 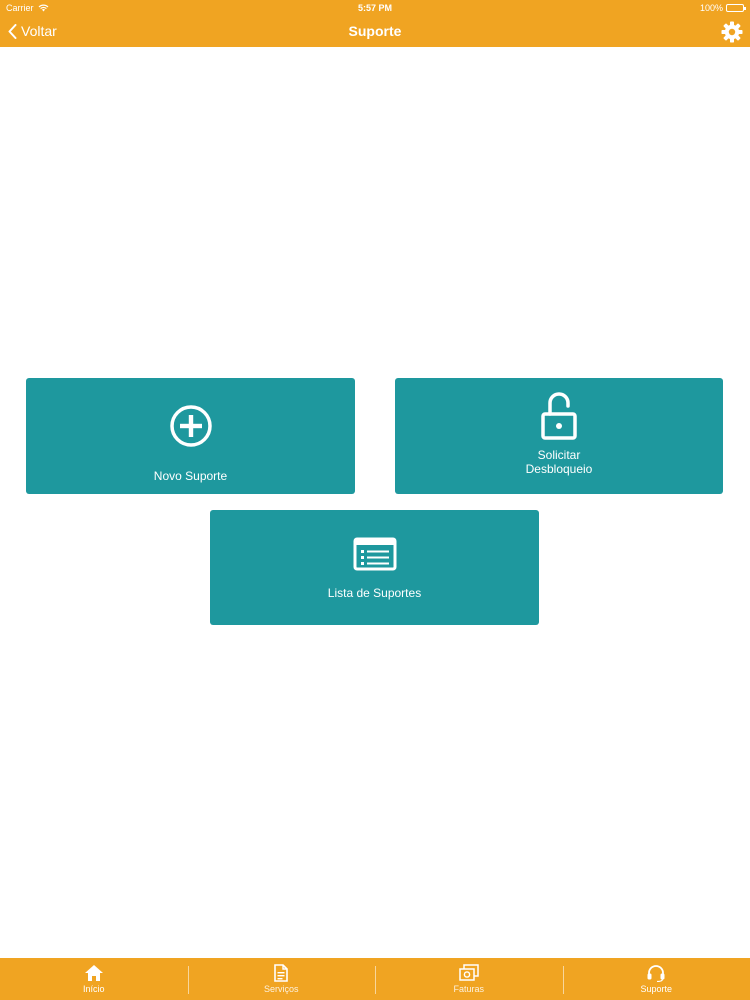 What do you see at coordinates (281, 989) in the screenshot?
I see `tab-servicos-label: Serviços` at bounding box center [281, 989].